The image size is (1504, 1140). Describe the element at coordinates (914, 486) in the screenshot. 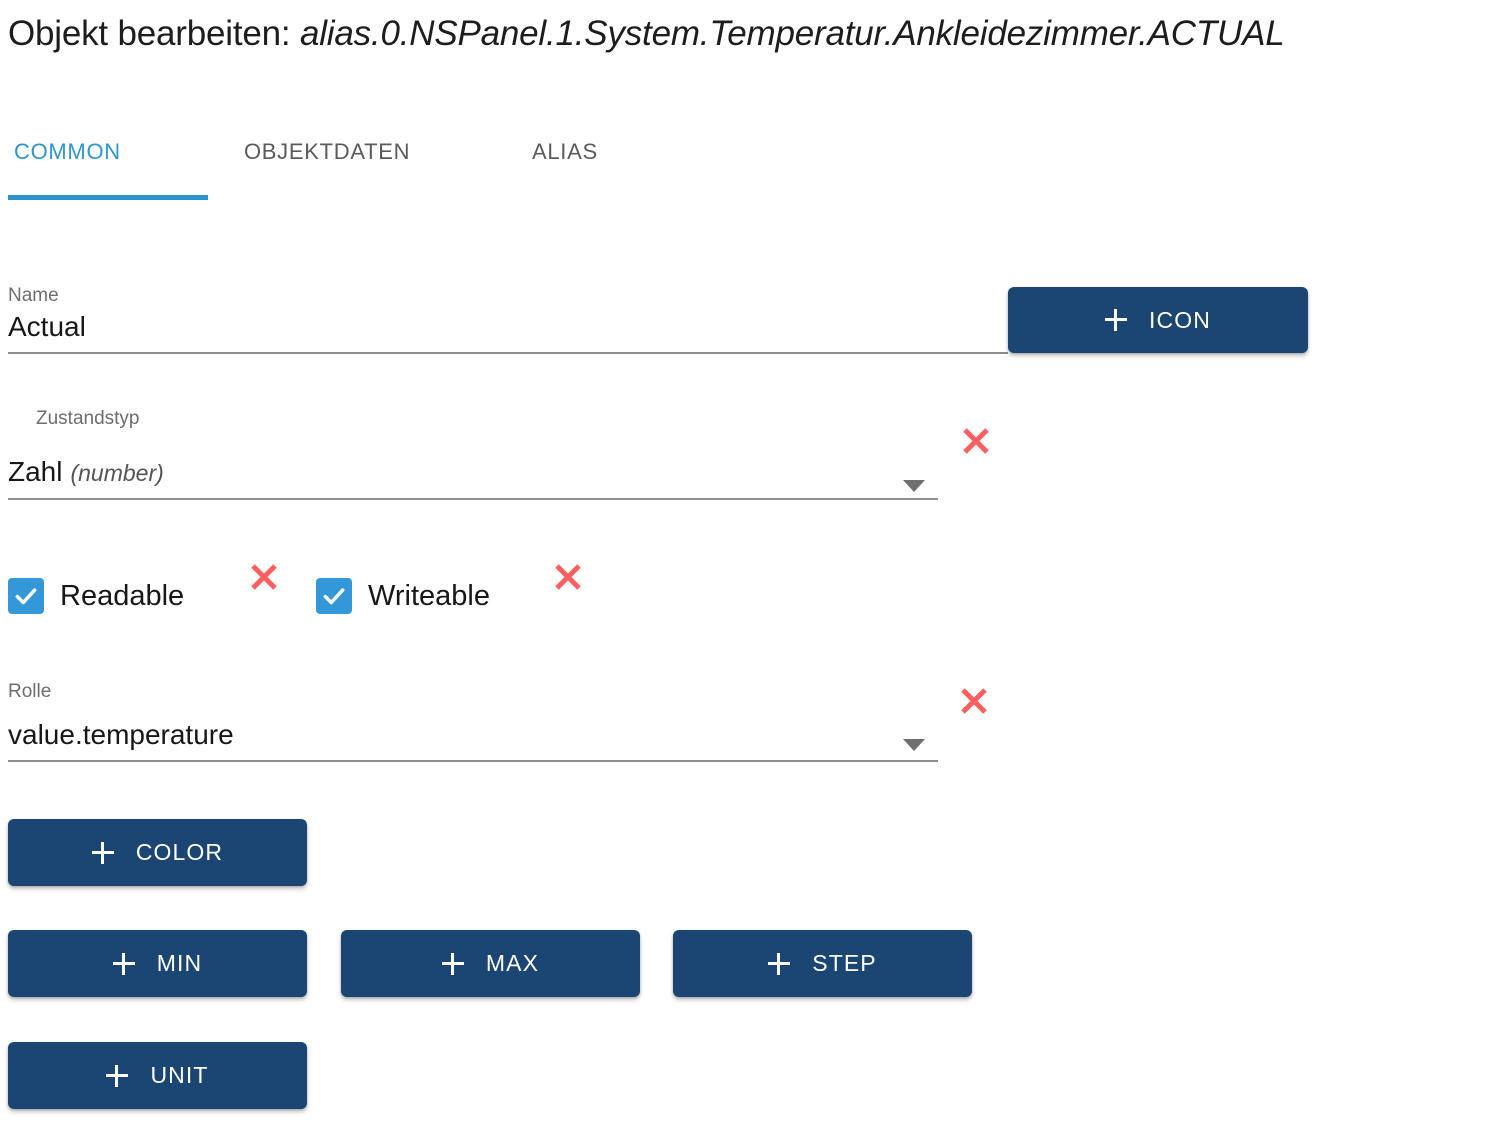

I see `chevron-down-icon-state-type` at that location.